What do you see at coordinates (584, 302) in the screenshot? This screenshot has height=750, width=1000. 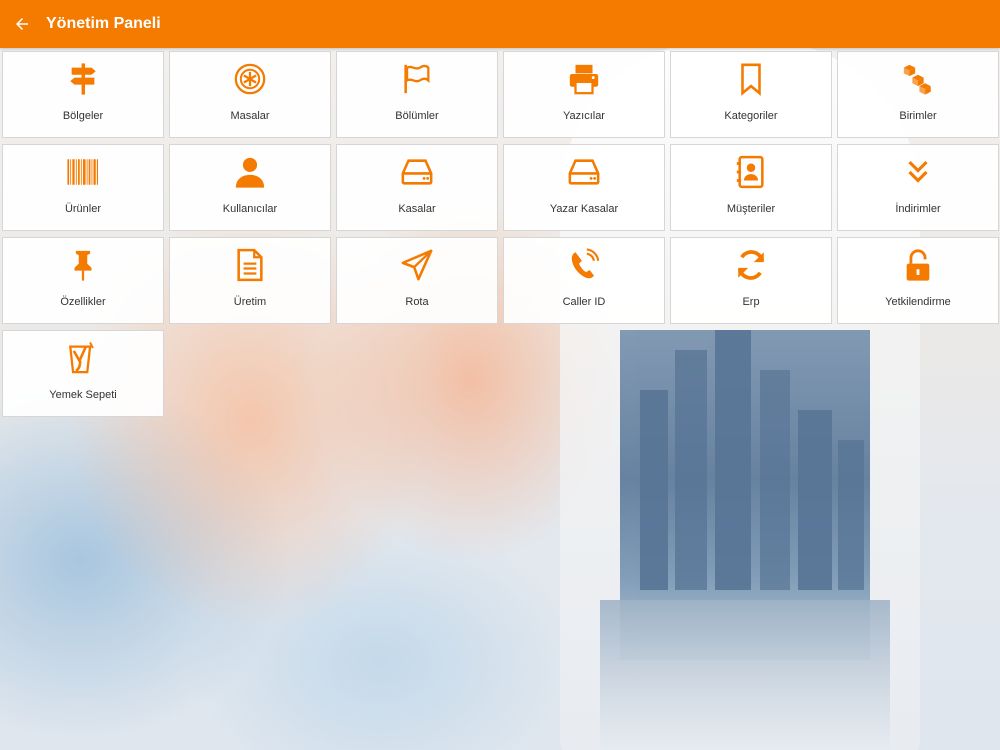 I see `tile-label: Caller ID` at bounding box center [584, 302].